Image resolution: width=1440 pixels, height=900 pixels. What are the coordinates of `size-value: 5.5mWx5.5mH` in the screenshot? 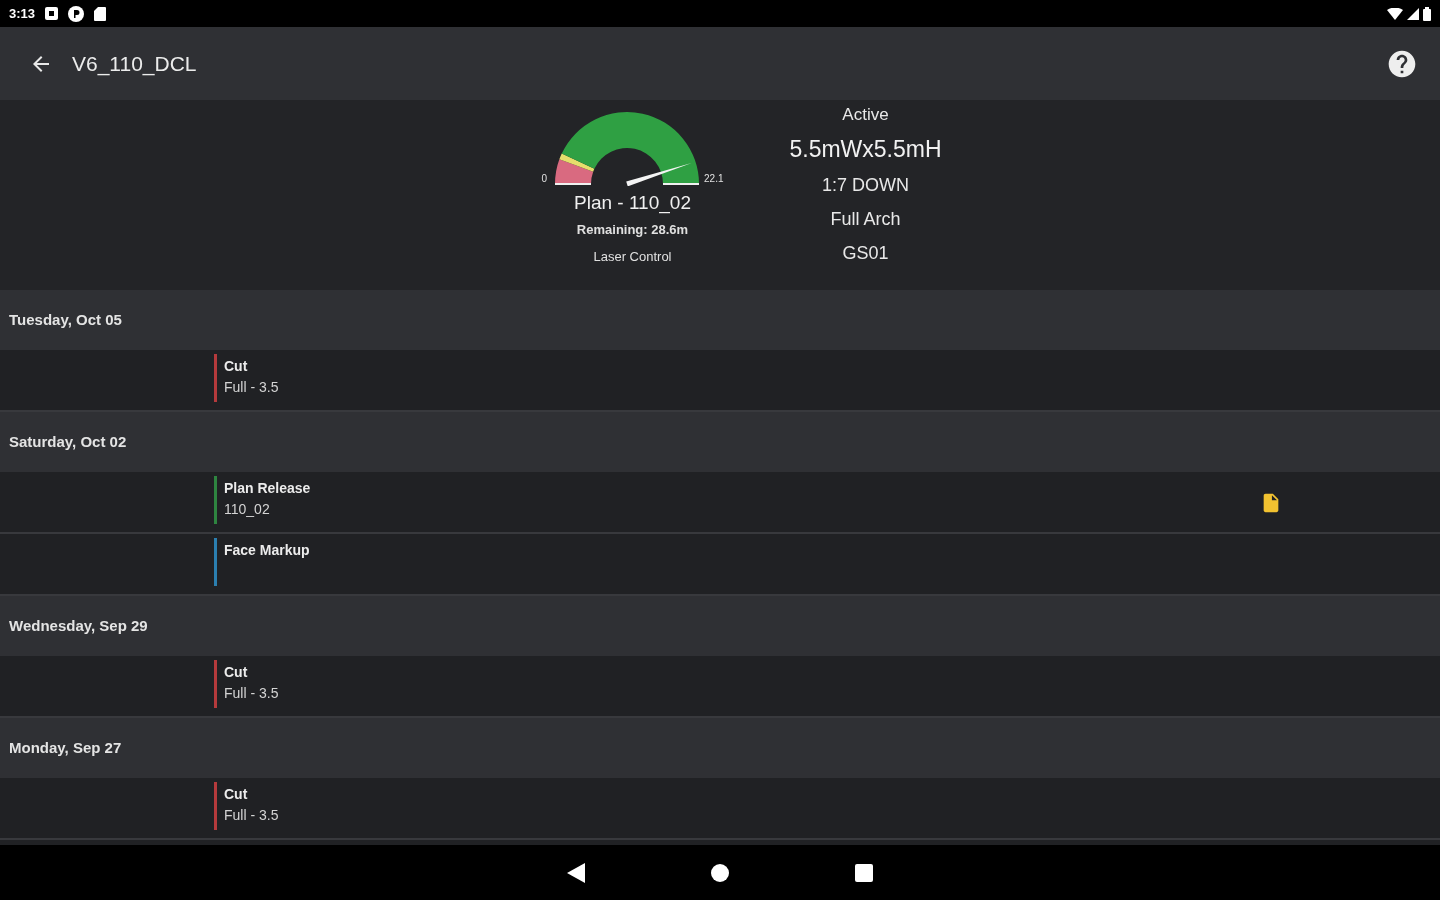 It's located at (865, 149).